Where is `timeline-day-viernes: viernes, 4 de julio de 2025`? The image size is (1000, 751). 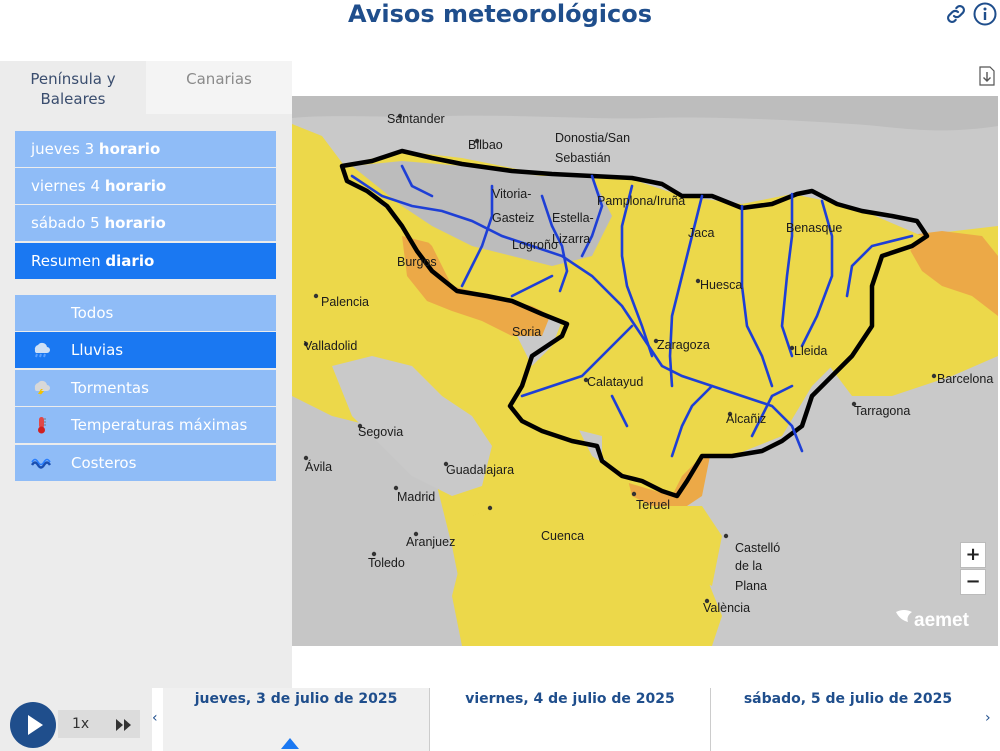
timeline-day-viernes: viernes, 4 de julio de 2025 is located at coordinates (570, 719).